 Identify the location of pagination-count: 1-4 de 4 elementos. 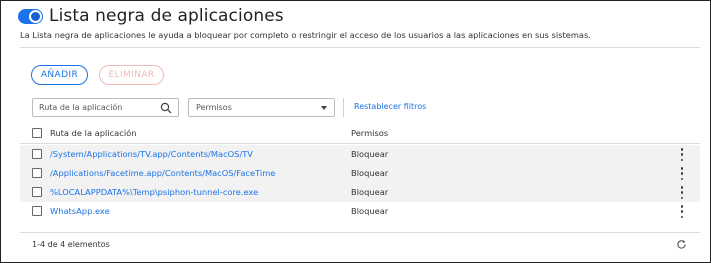
(71, 244).